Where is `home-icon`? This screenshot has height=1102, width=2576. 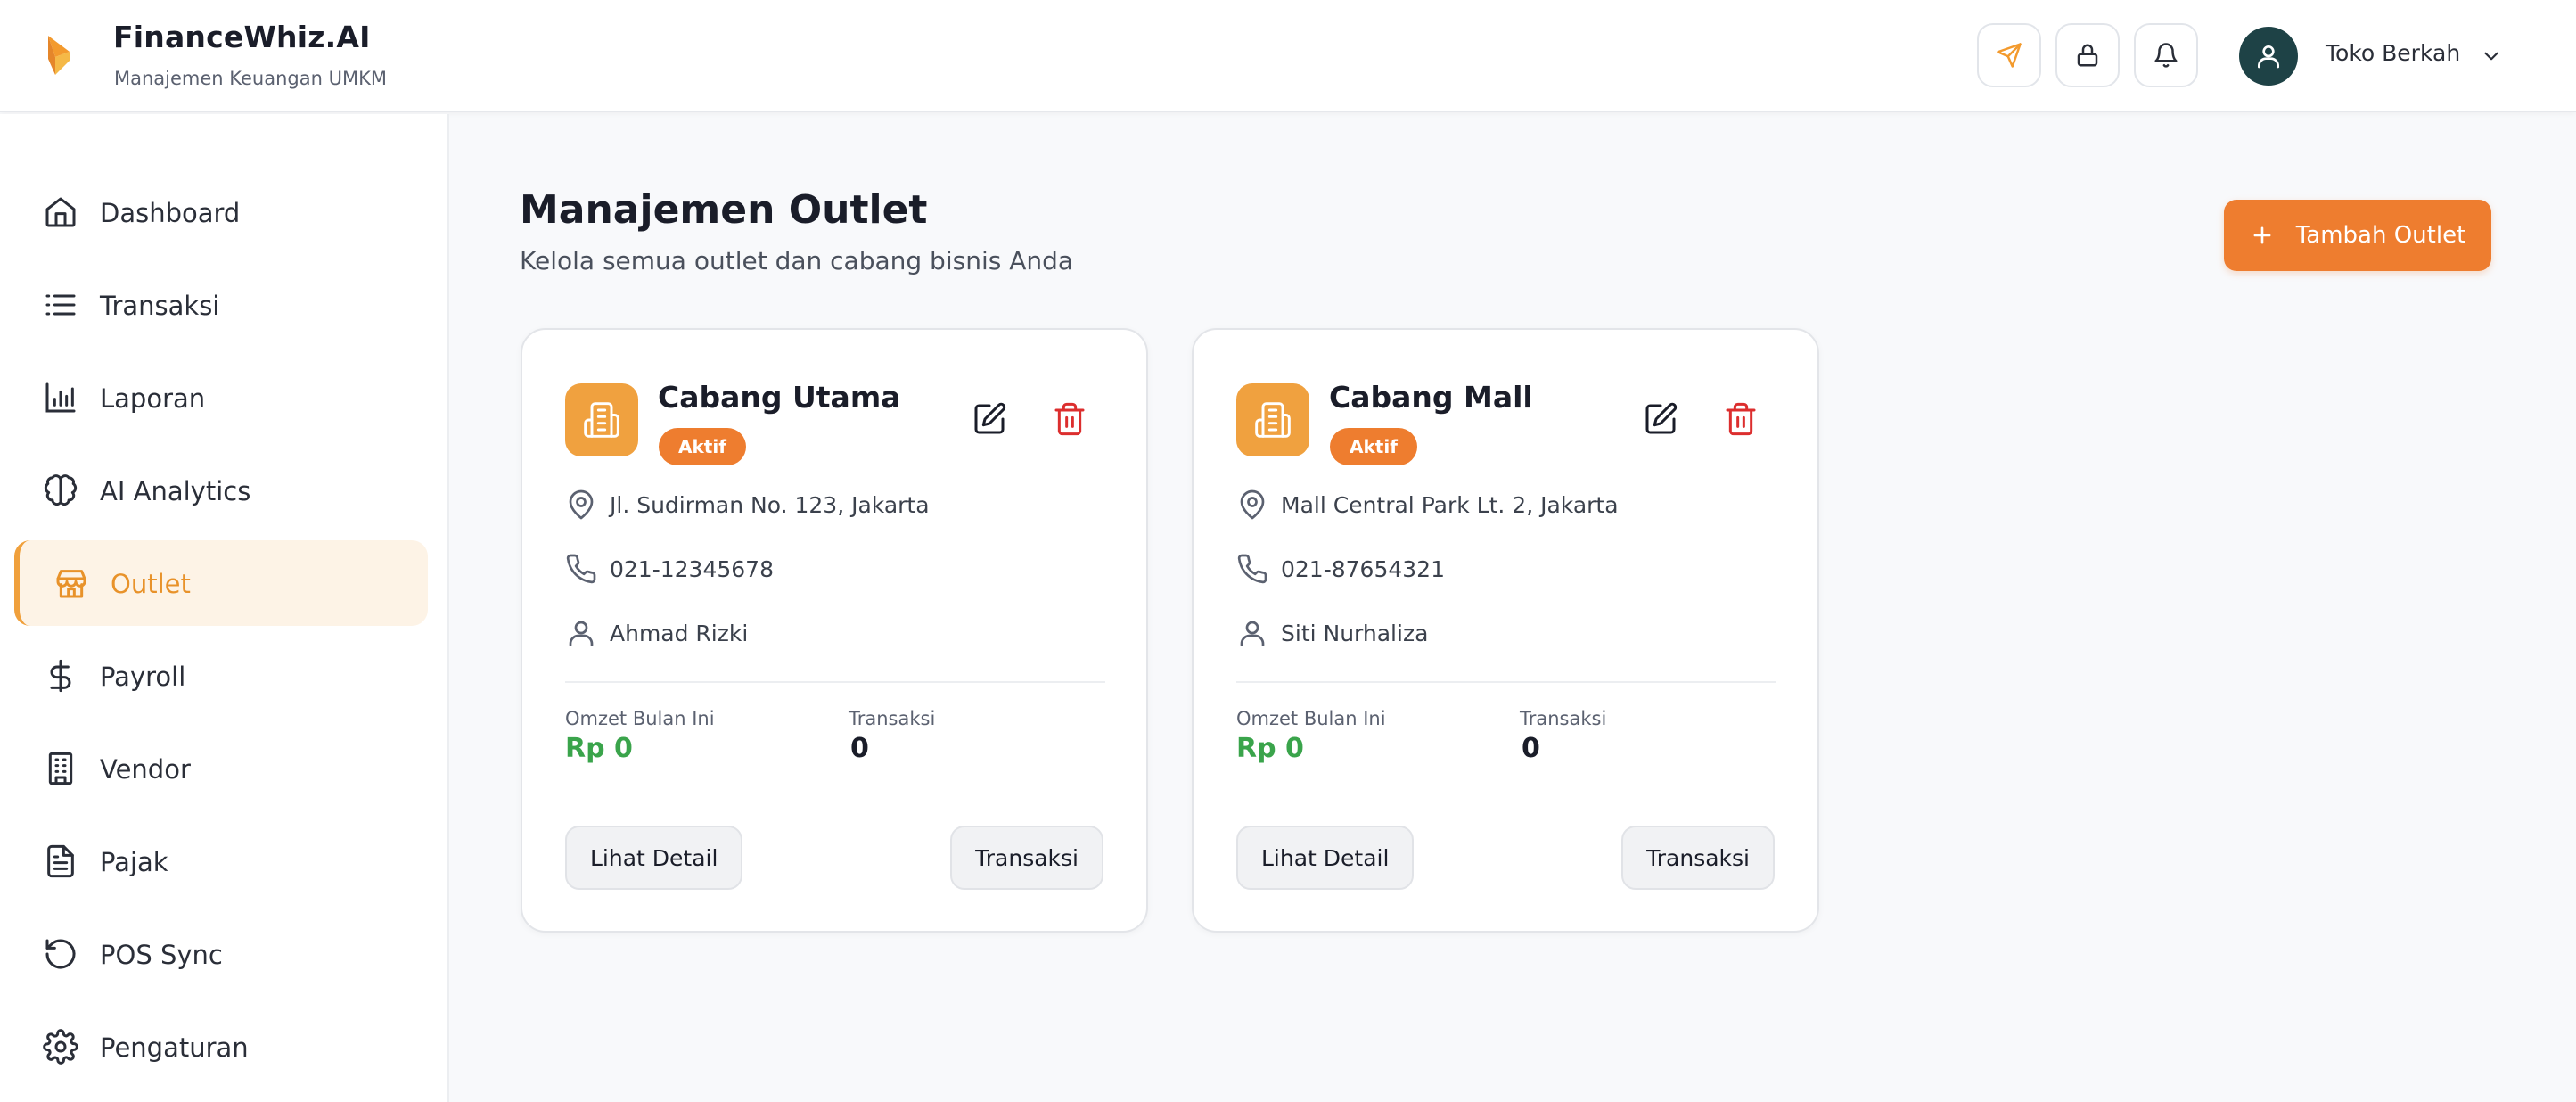 home-icon is located at coordinates (60, 212).